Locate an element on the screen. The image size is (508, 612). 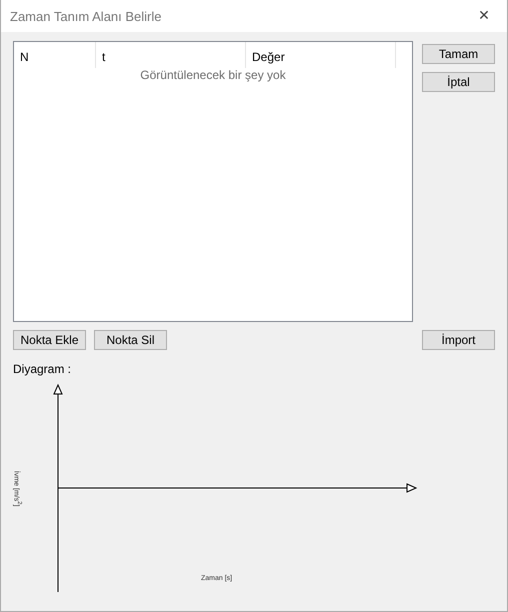
import-button: İmport is located at coordinates (458, 340).